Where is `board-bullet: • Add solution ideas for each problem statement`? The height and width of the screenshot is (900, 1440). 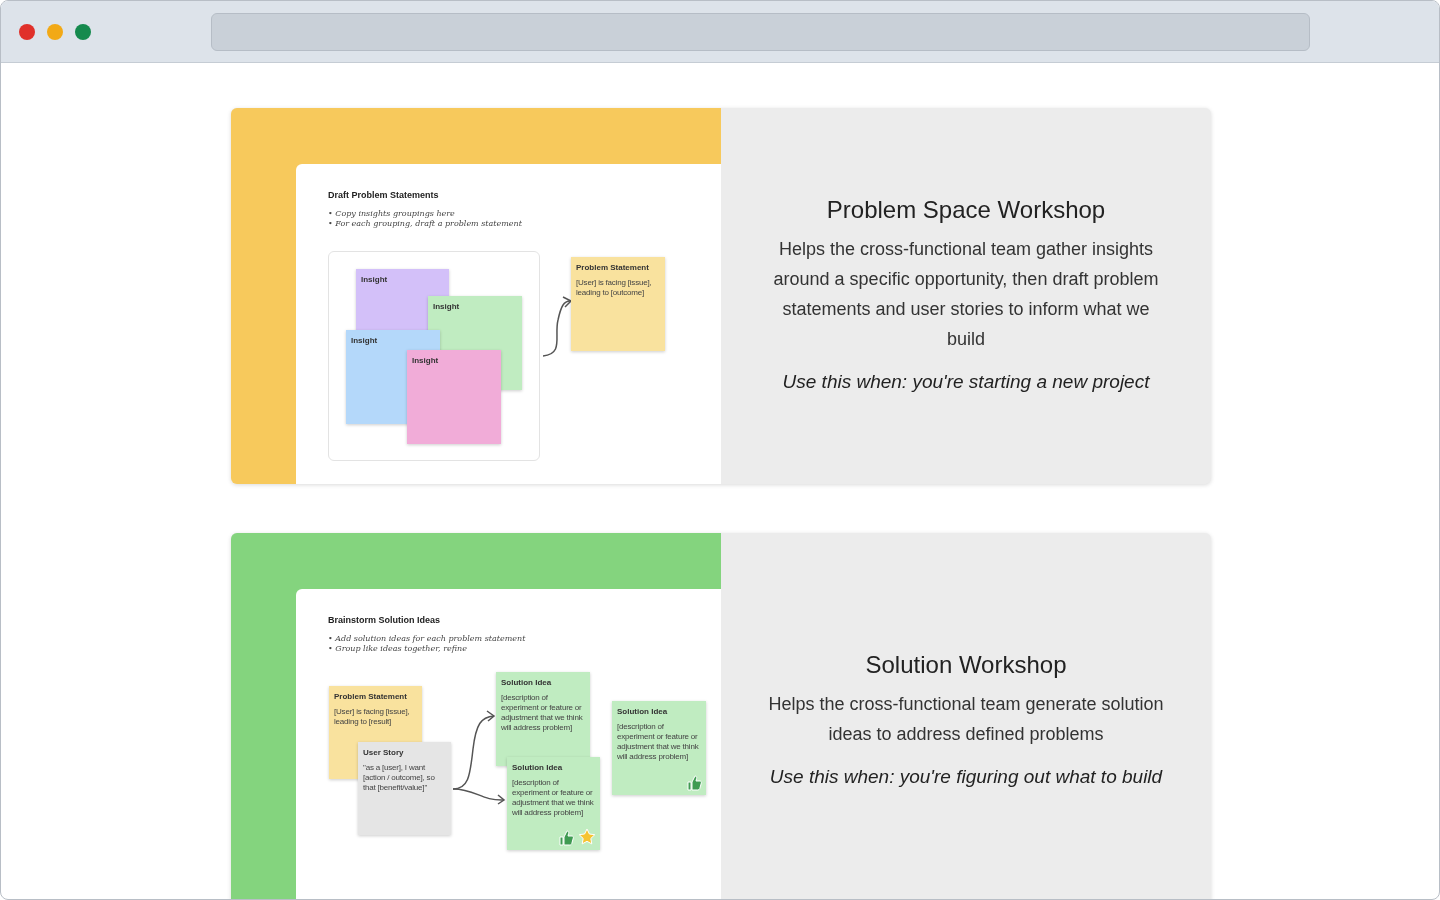 board-bullet: • Add solution ideas for each problem statement is located at coordinates (427, 638).